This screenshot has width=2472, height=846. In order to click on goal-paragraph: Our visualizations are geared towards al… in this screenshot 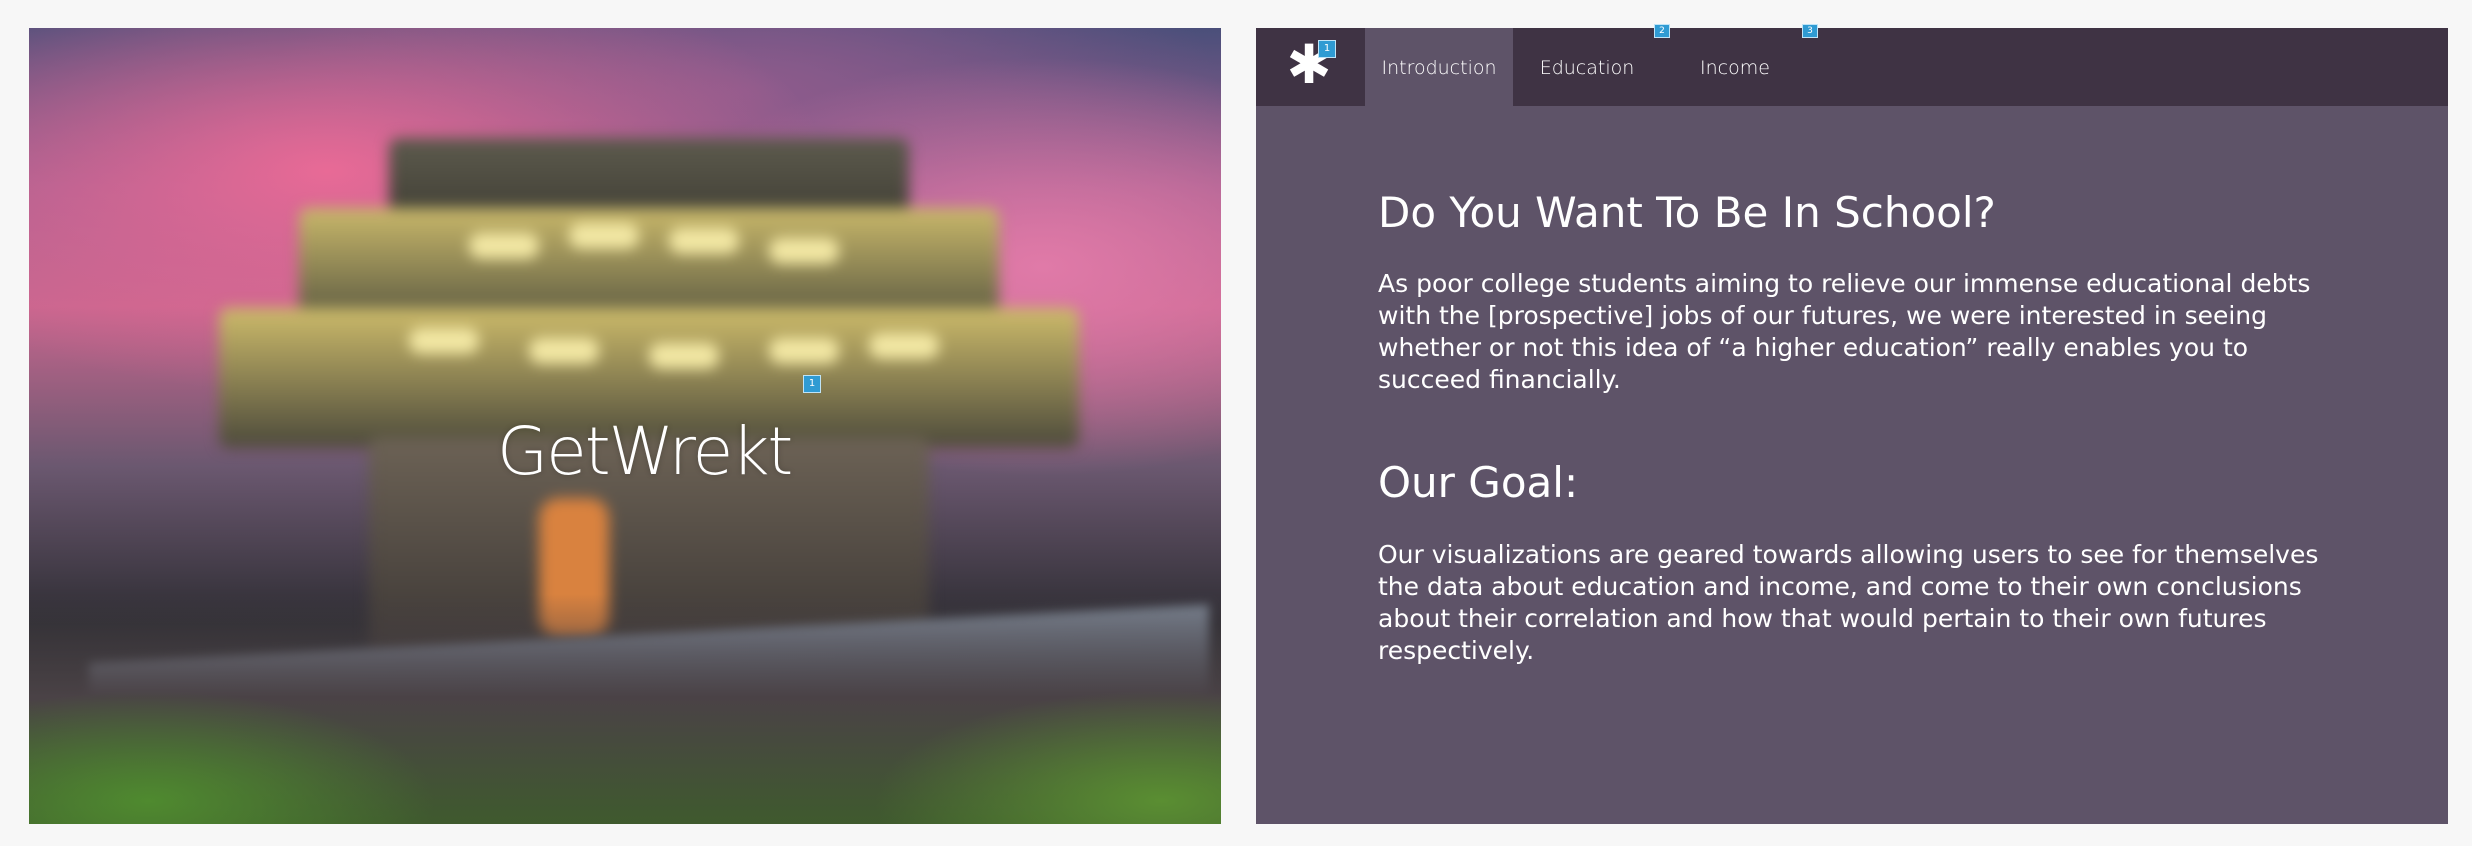, I will do `click(1848, 602)`.